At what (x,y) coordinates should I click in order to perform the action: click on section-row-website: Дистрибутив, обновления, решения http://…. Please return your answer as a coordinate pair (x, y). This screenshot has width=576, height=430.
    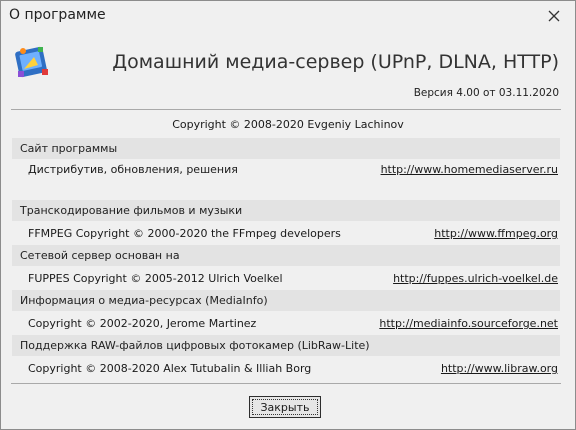
    Looking at the image, I should click on (286, 169).